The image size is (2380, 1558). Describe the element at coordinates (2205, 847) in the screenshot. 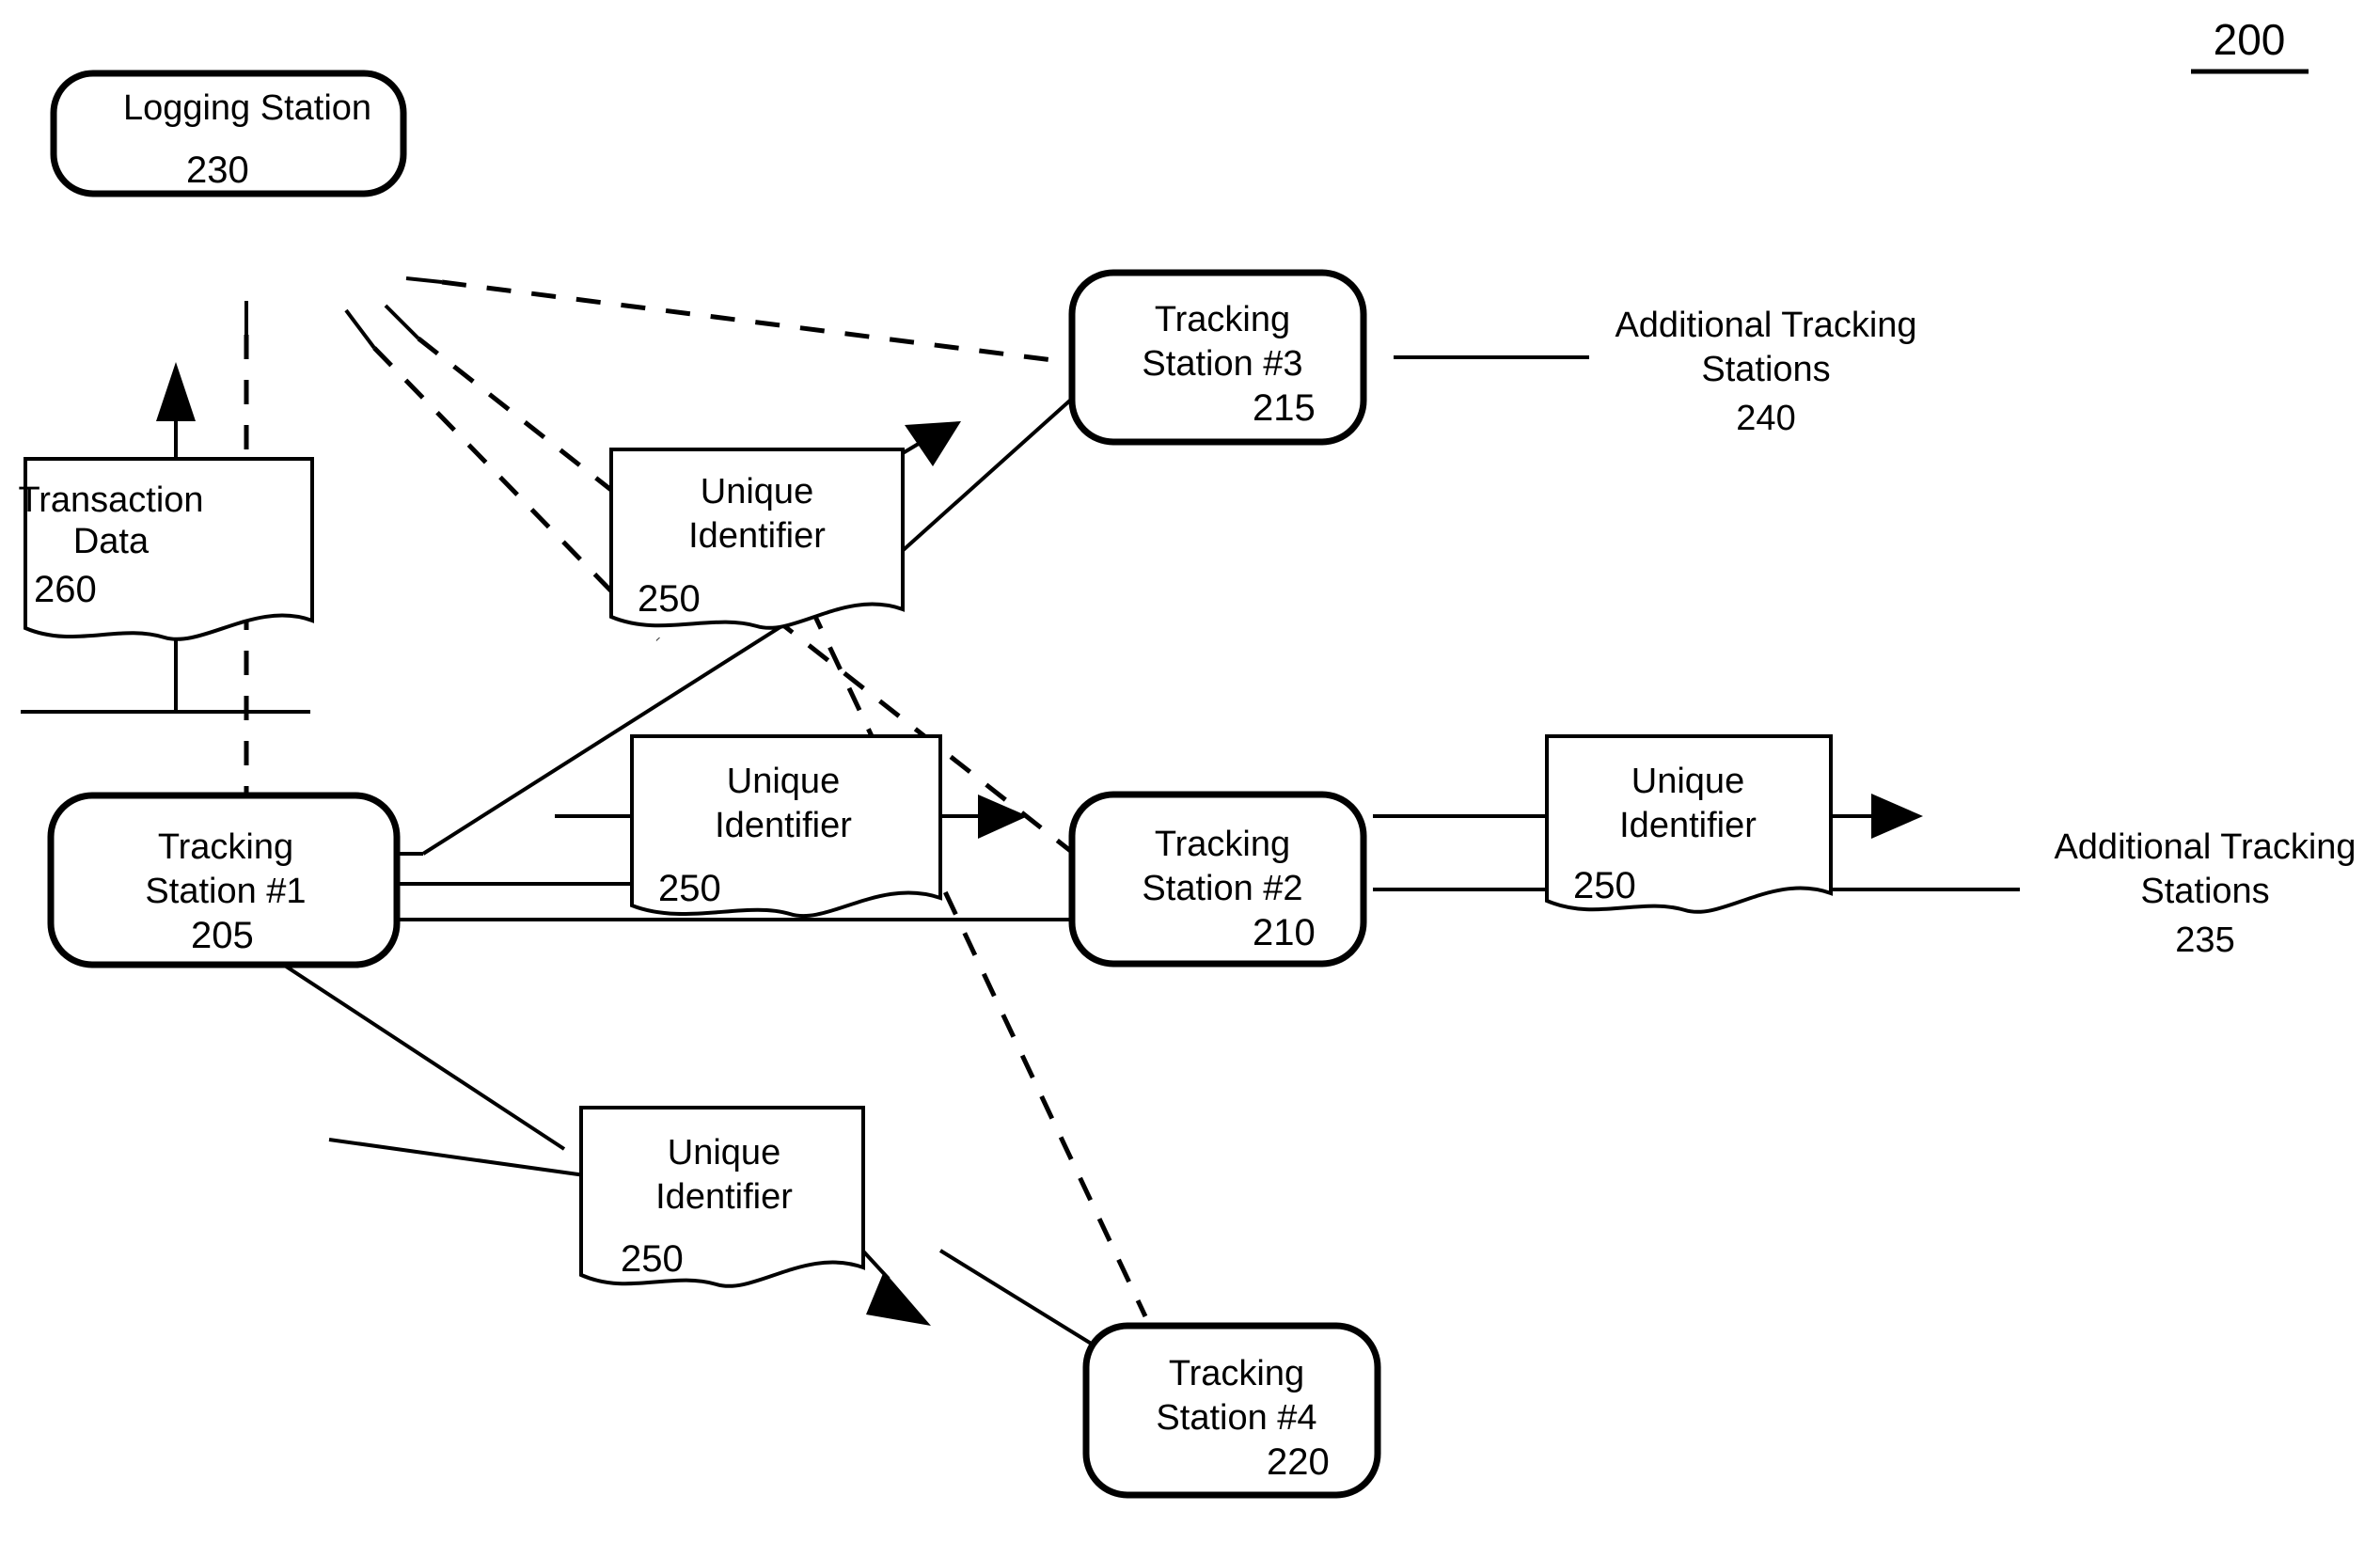

I see `additional-tracking-235-label-1: Additional Tracking` at that location.